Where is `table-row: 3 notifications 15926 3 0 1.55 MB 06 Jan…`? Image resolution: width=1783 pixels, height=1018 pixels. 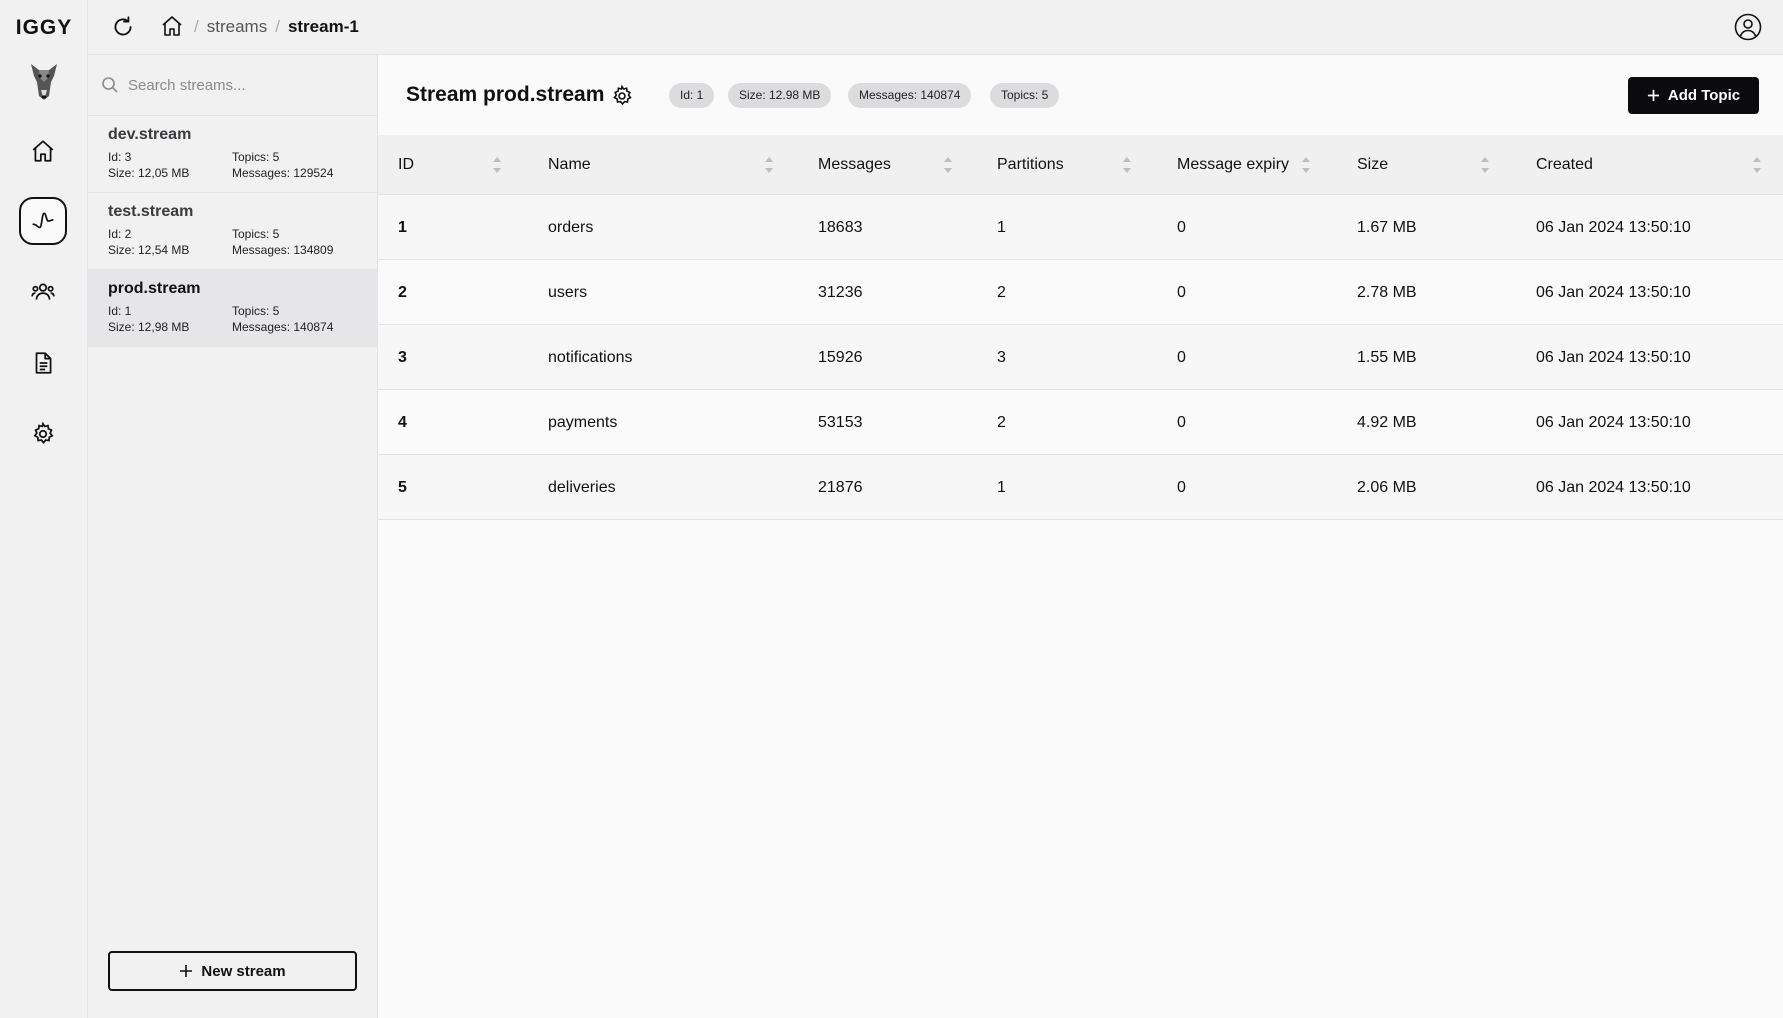
table-row: 3 notifications 15926 3 0 1.55 MB 06 Jan… is located at coordinates (1080, 357).